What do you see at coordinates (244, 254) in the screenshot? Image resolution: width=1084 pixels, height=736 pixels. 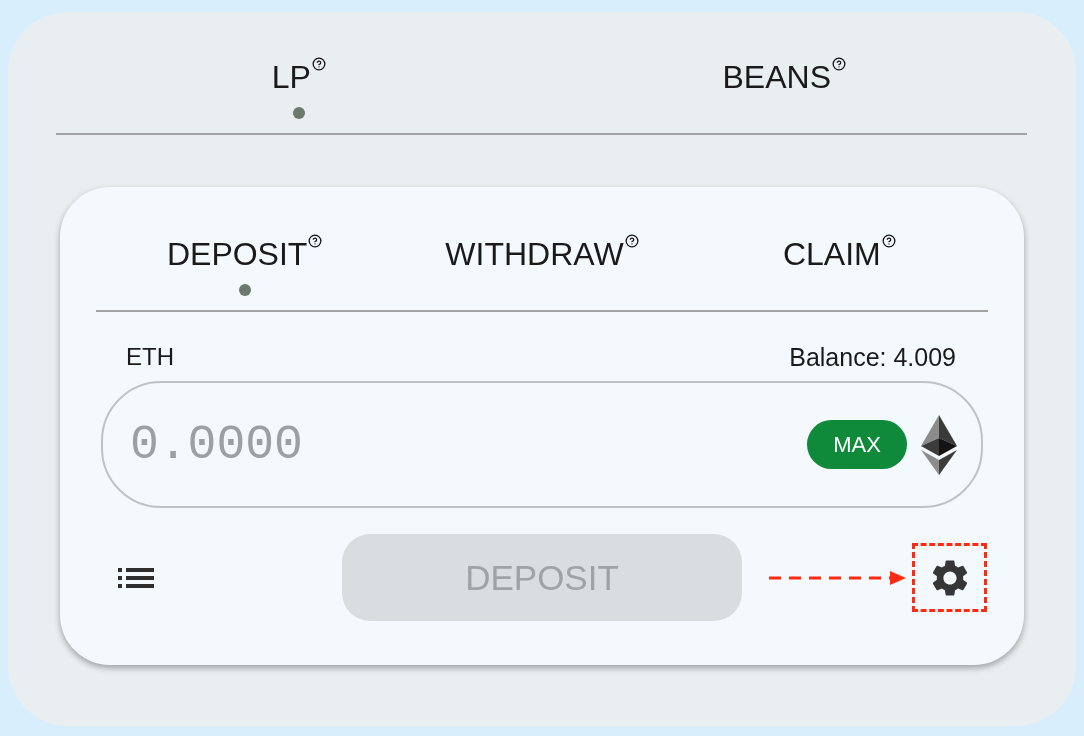 I see `tab: DEPOSIT` at bounding box center [244, 254].